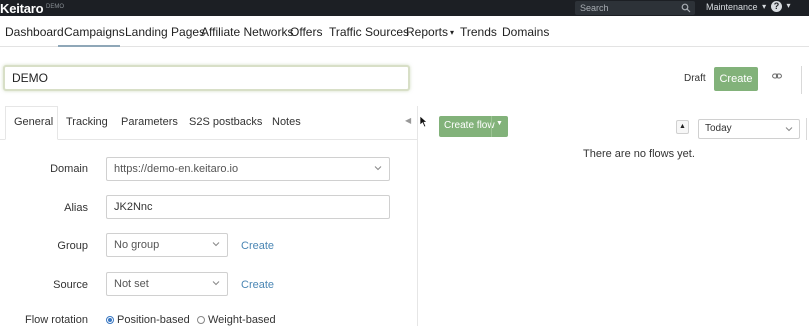 The image size is (809, 326). What do you see at coordinates (72, 246) in the screenshot?
I see `group-label: Group` at bounding box center [72, 246].